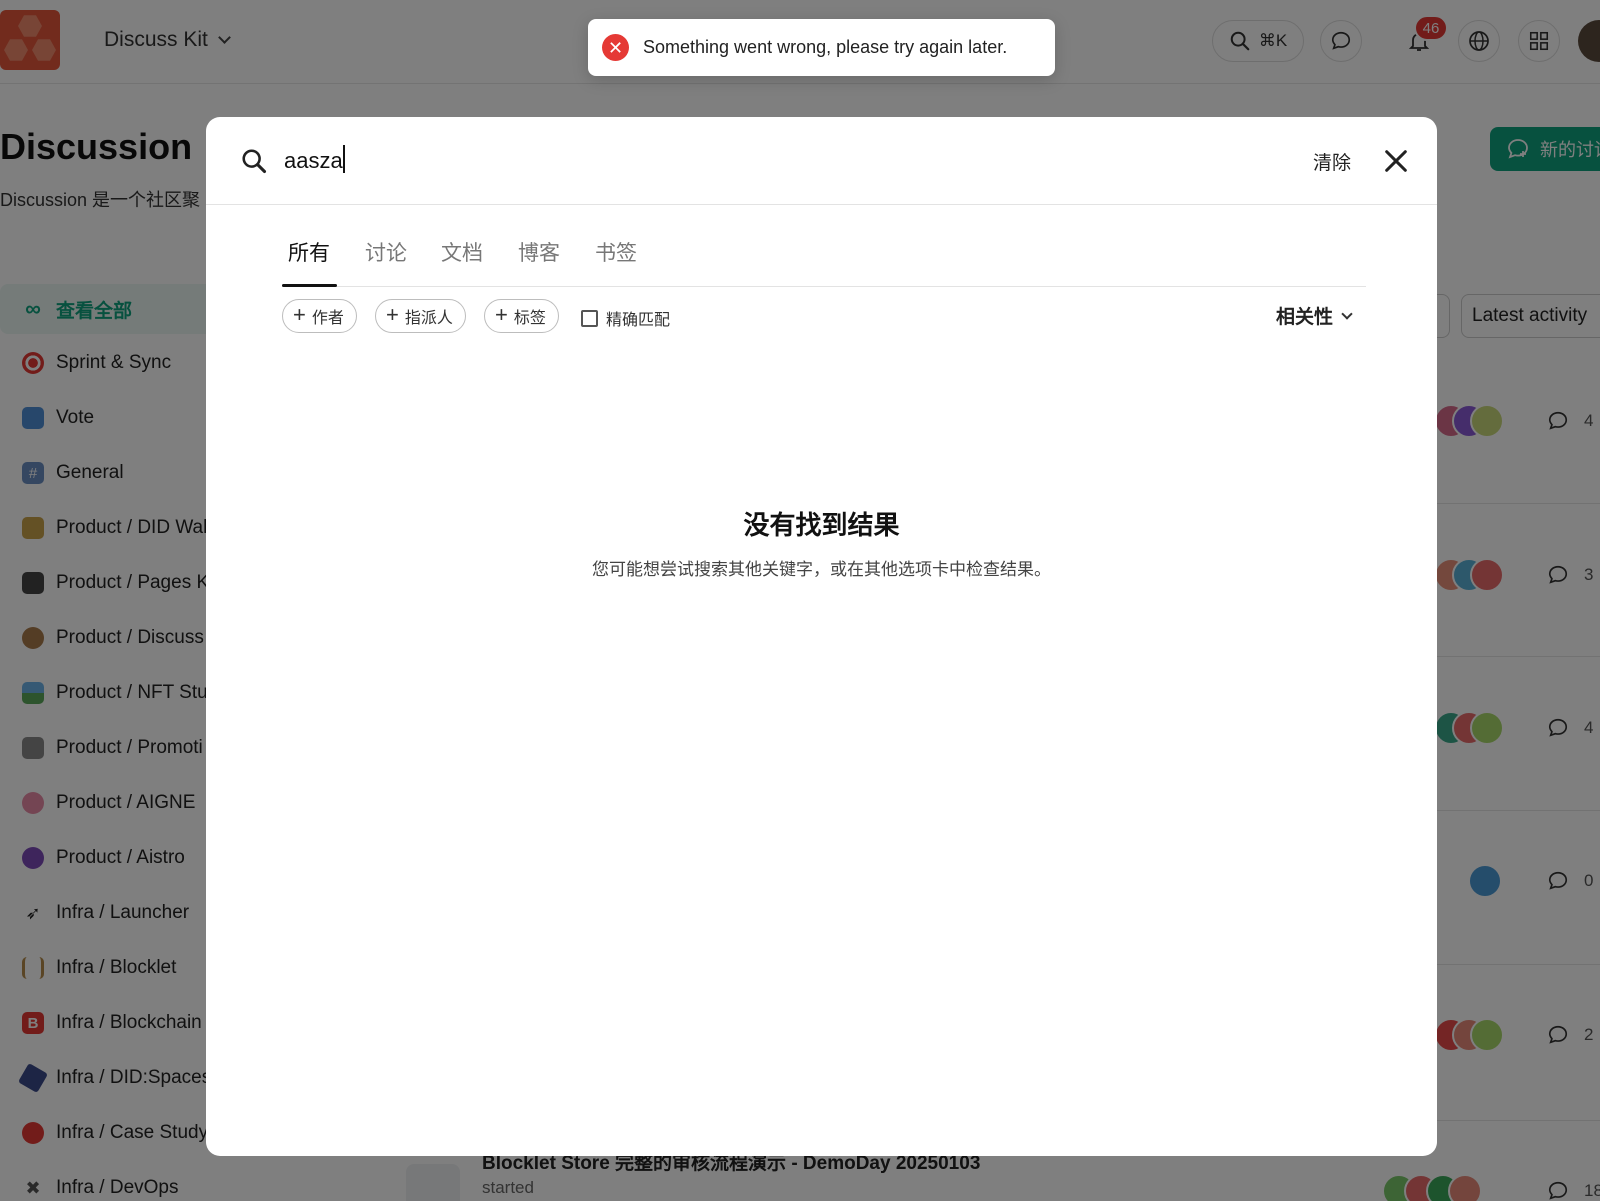  What do you see at coordinates (821, 569) in the screenshot?
I see `empty-state-subtitle: 您可能想尝试搜索其他关键字，或在其他选项卡中检查结果。` at bounding box center [821, 569].